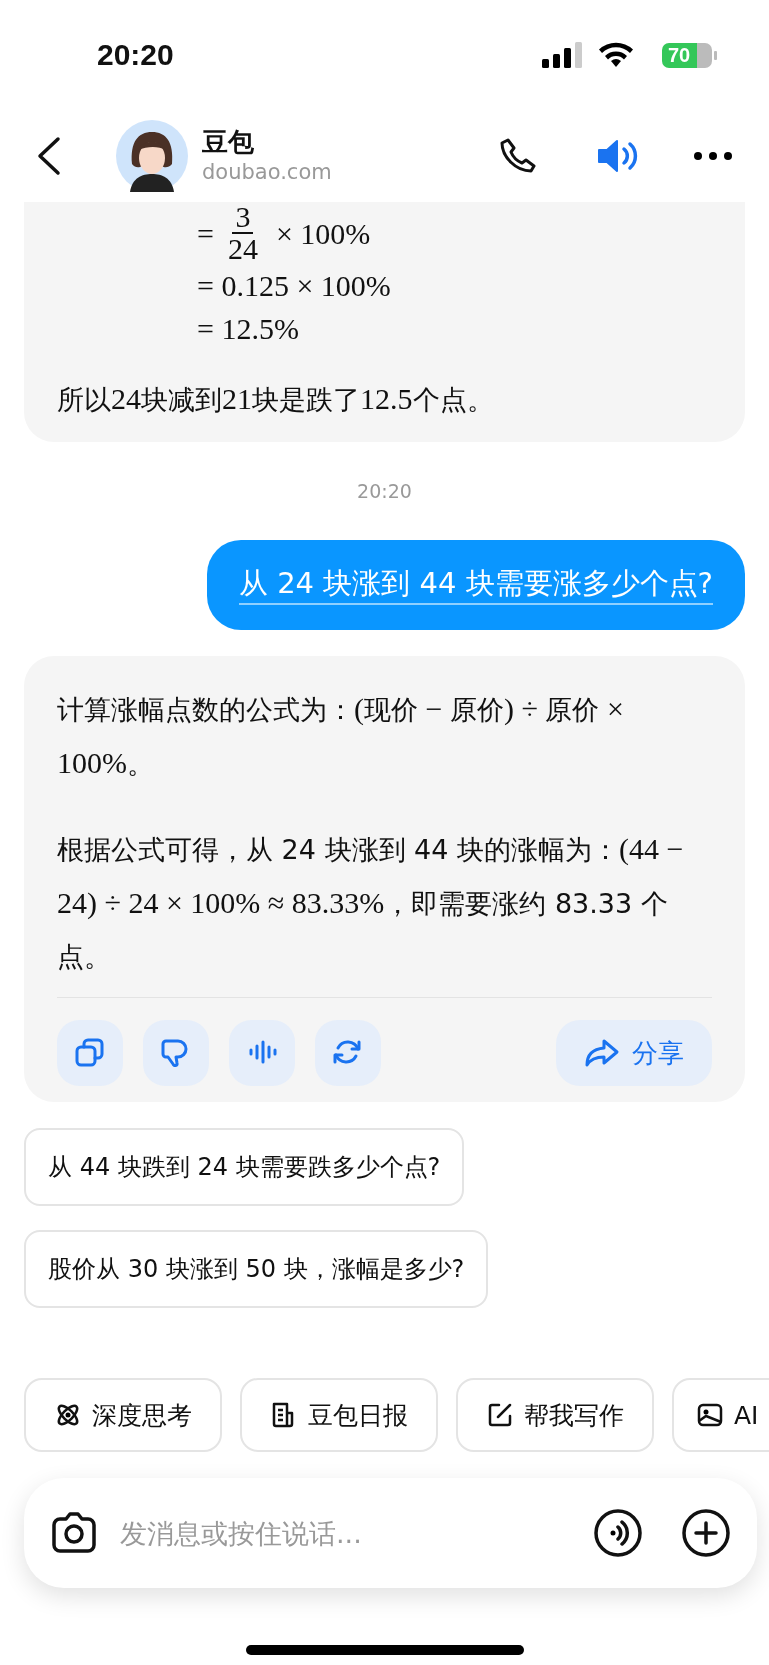 The height and width of the screenshot is (1665, 769). What do you see at coordinates (244, 1167) in the screenshot?
I see `suggestion-chip: 从 44 块跌到 24 块需要跌多少个点?` at bounding box center [244, 1167].